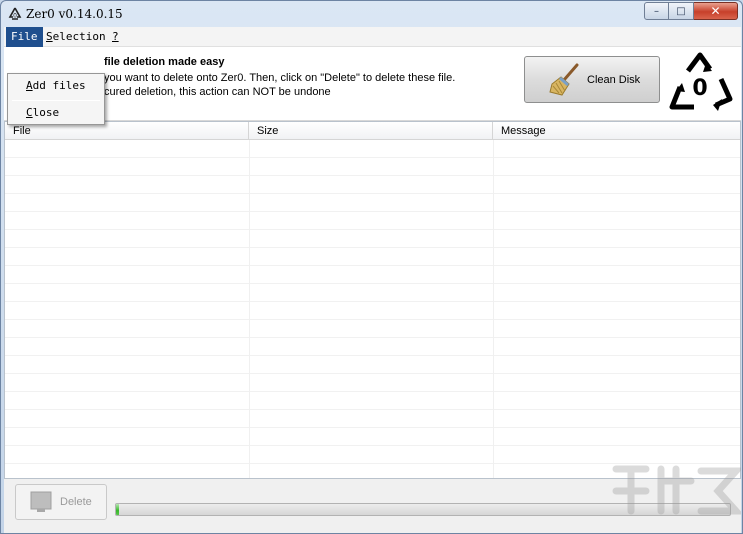  Describe the element at coordinates (699, 88) in the screenshot. I see `logo-digit: 0` at that location.